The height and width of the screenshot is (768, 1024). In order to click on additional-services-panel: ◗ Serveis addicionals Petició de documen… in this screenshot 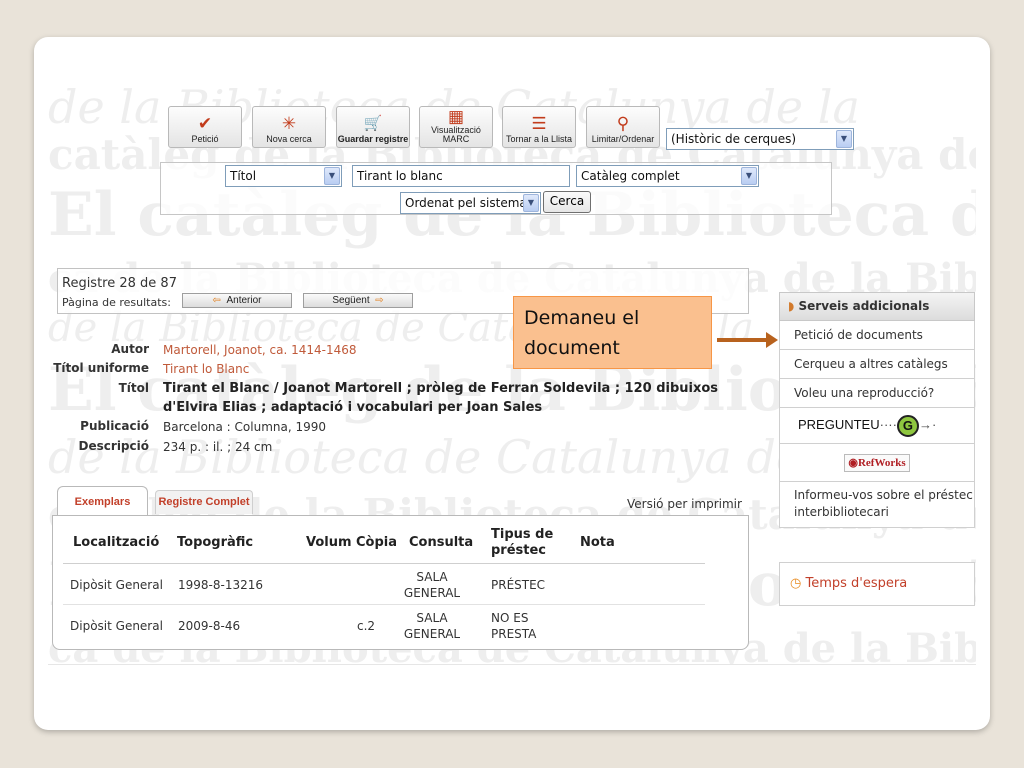, I will do `click(877, 410)`.